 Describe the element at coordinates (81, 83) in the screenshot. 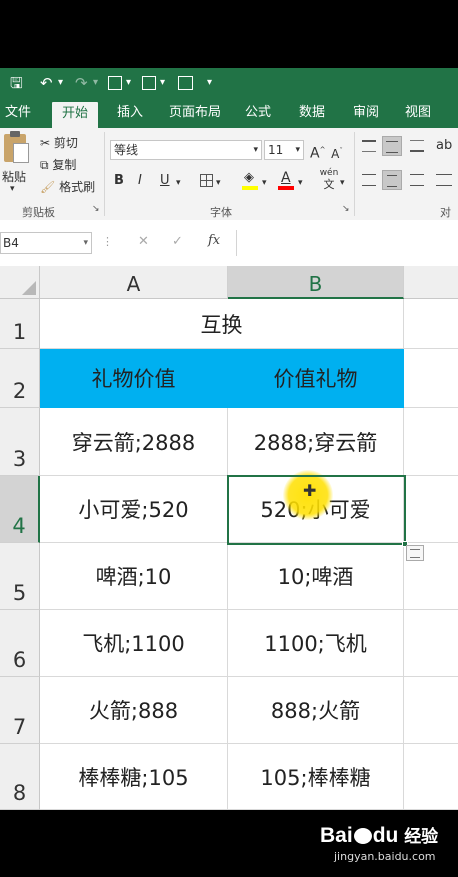

I see `redo-icon: ↷` at that location.